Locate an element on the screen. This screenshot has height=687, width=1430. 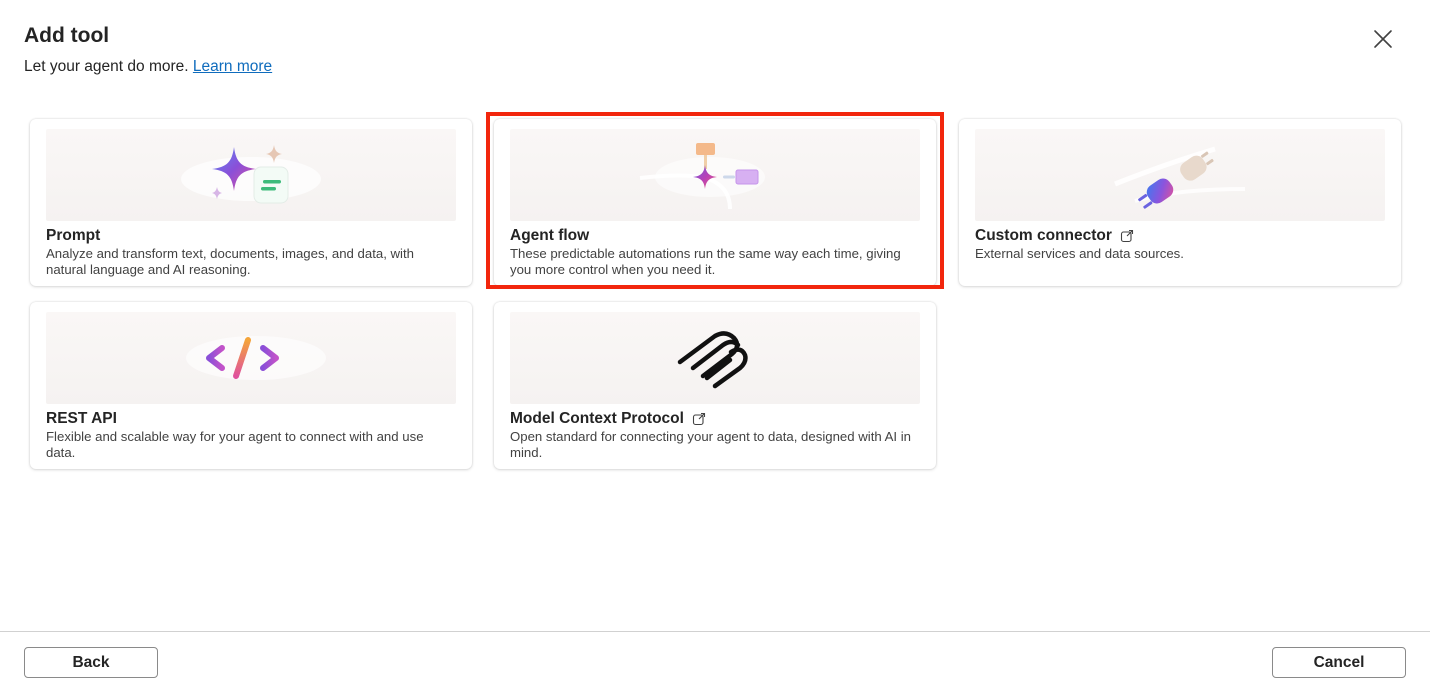
card-title: Custom connector is located at coordinates (1054, 236).